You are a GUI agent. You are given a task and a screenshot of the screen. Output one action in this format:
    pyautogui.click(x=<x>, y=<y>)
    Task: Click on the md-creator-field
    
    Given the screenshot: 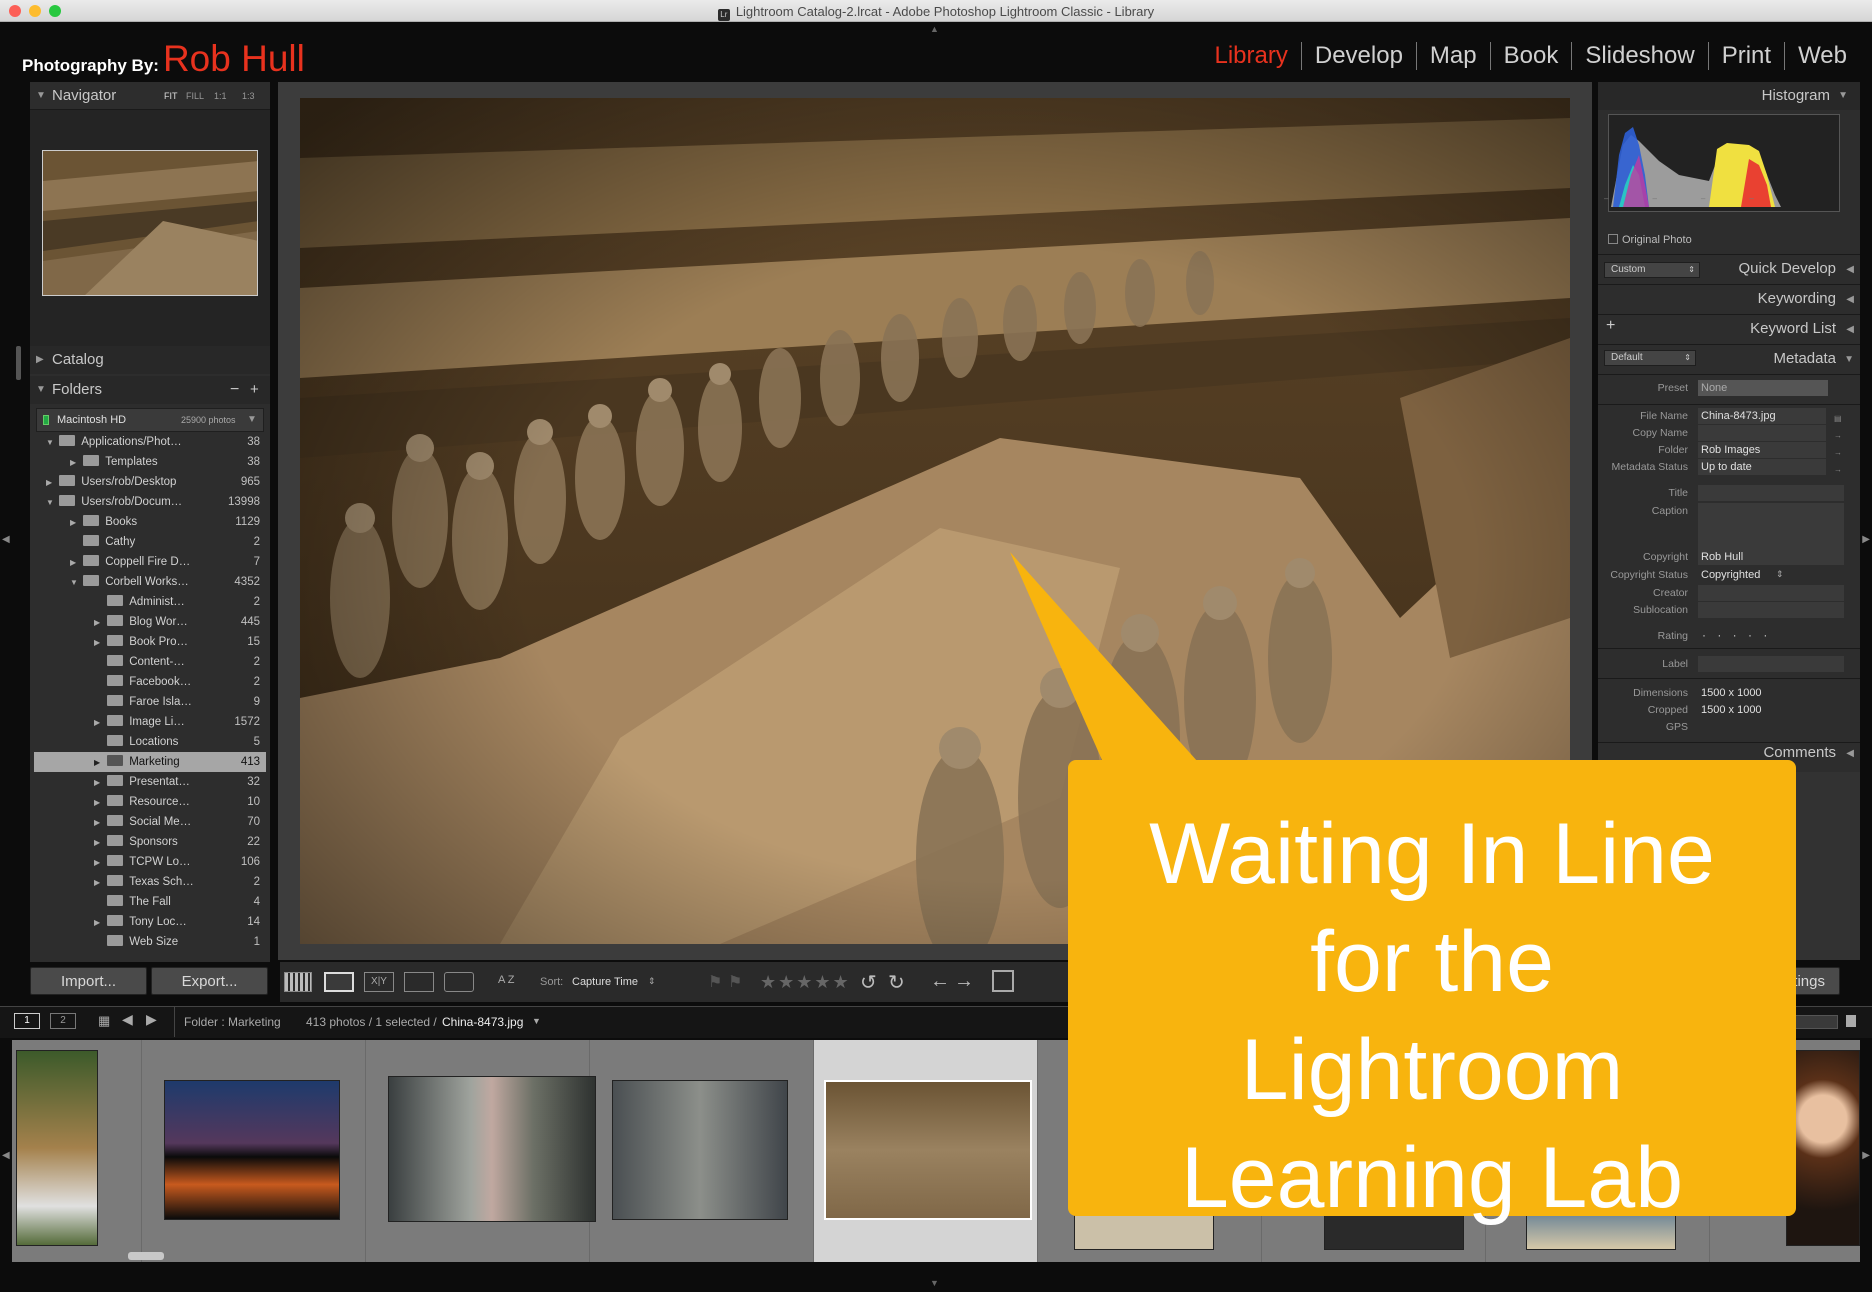 What is the action you would take?
    pyautogui.click(x=1771, y=593)
    